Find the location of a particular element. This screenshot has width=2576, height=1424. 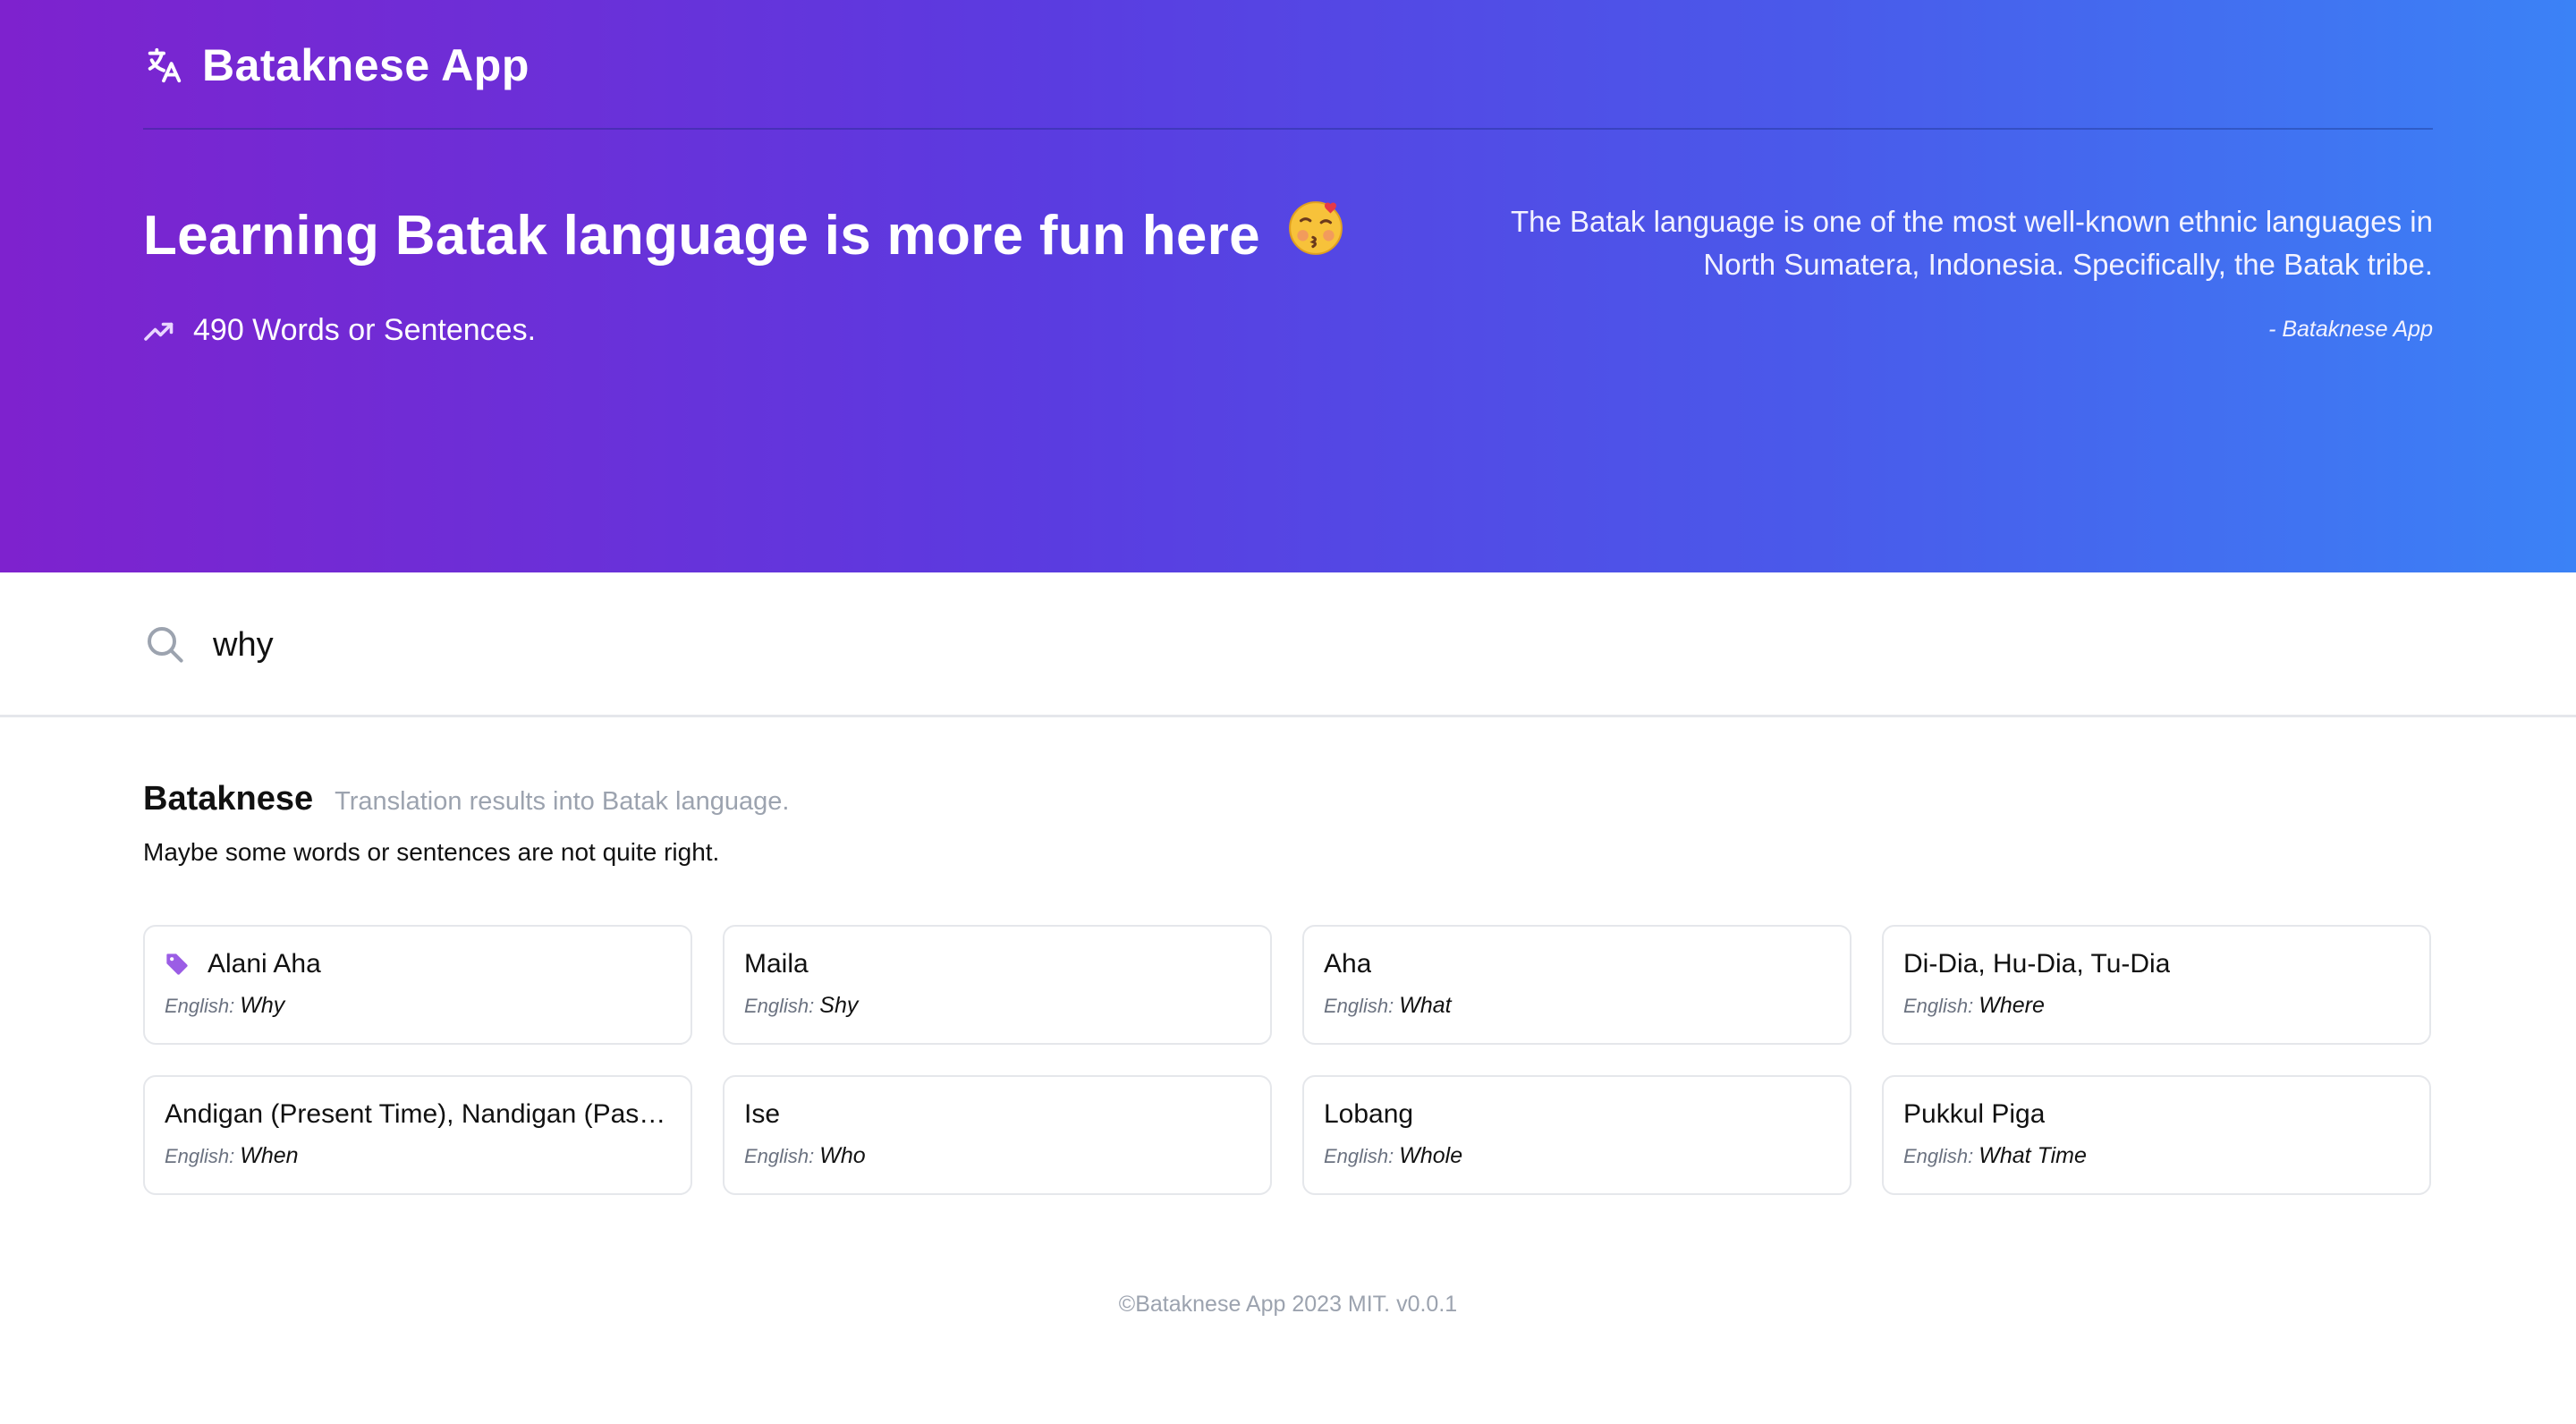

card-english: English: When is located at coordinates (418, 1156).